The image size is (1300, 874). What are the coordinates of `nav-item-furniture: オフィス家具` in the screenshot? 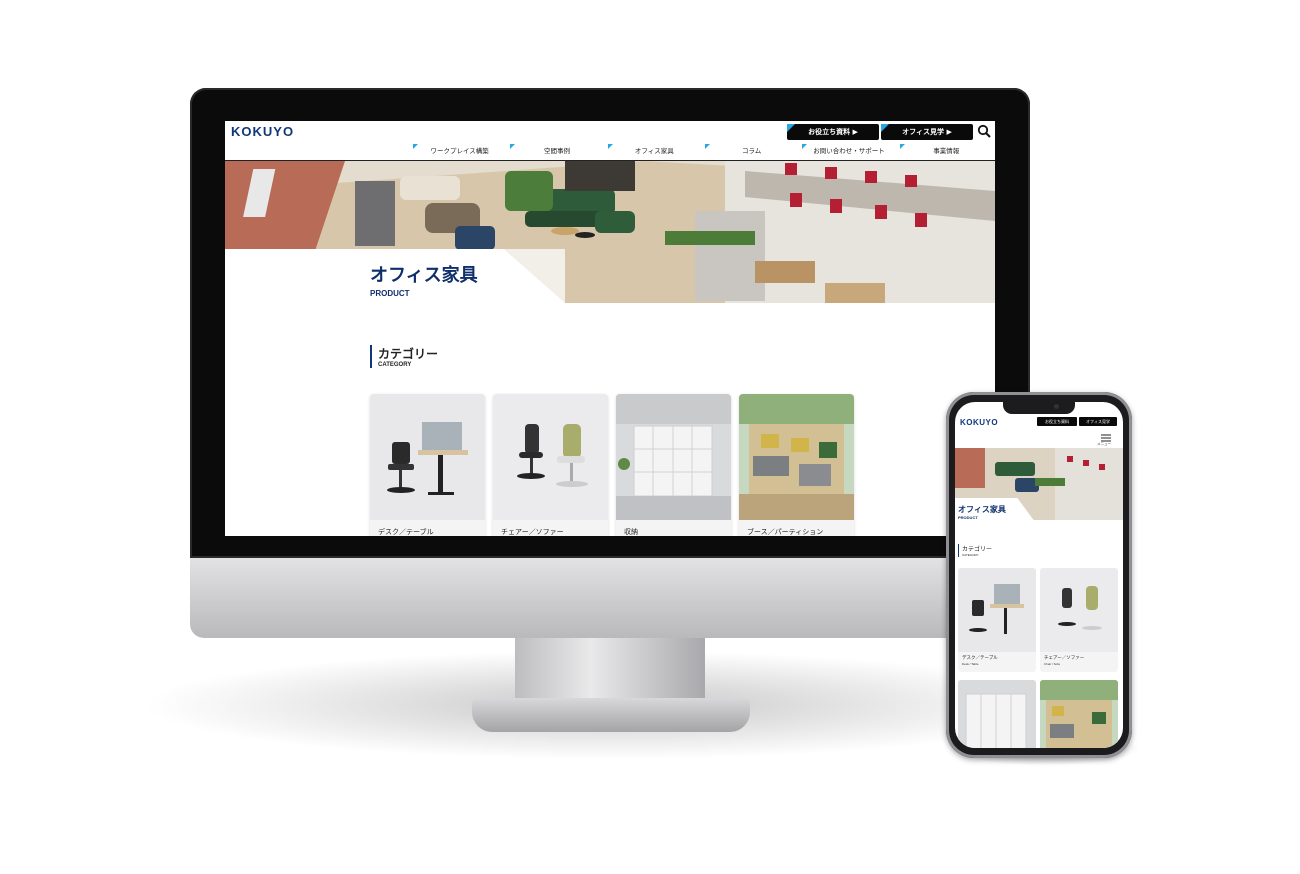 It's located at (654, 151).